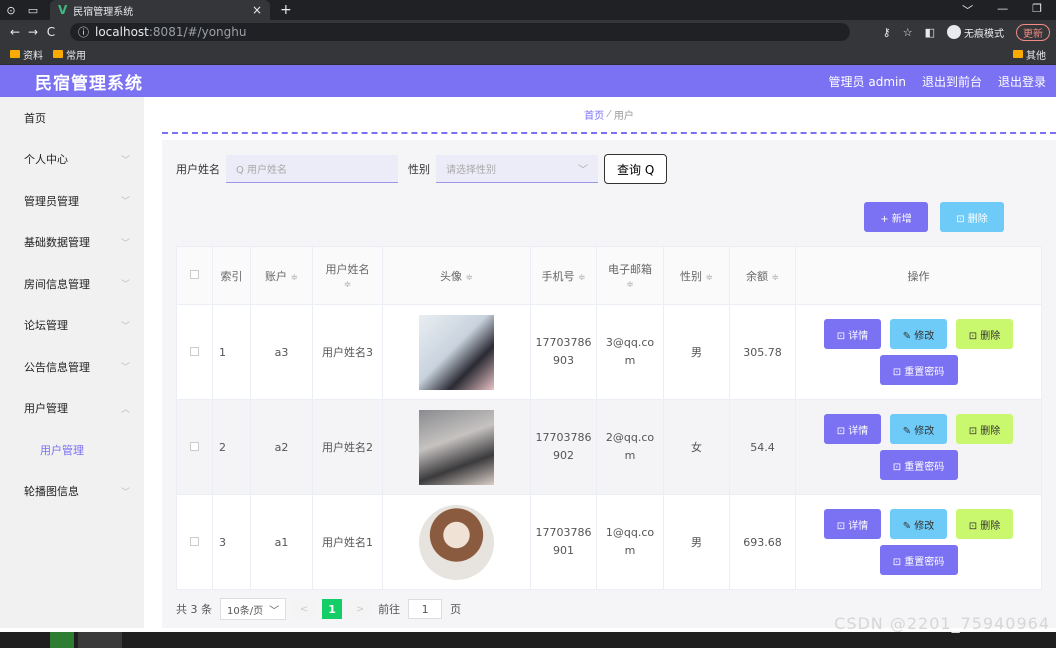 This screenshot has height=648, width=1056. What do you see at coordinates (908, 32) in the screenshot?
I see `star-icon: ☆` at bounding box center [908, 32].